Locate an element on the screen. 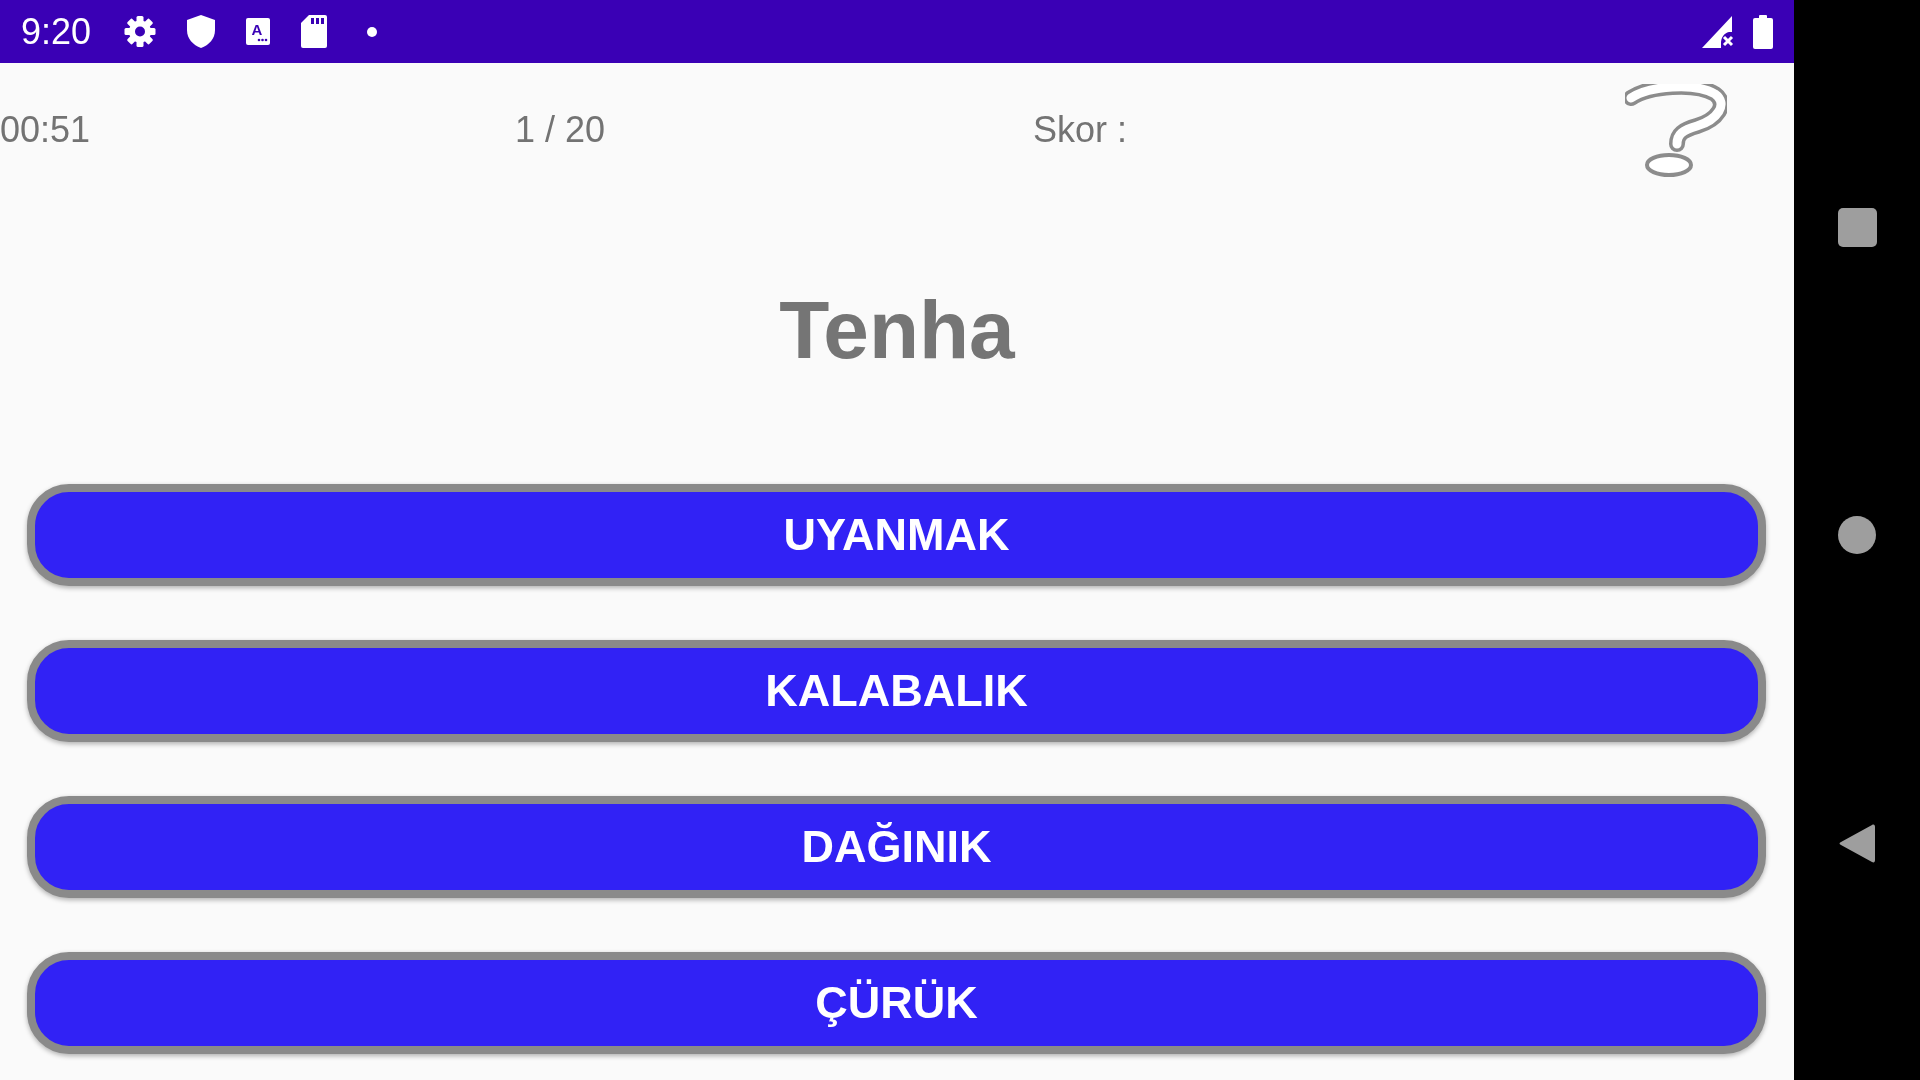  question-word: Tenha is located at coordinates (897, 330).